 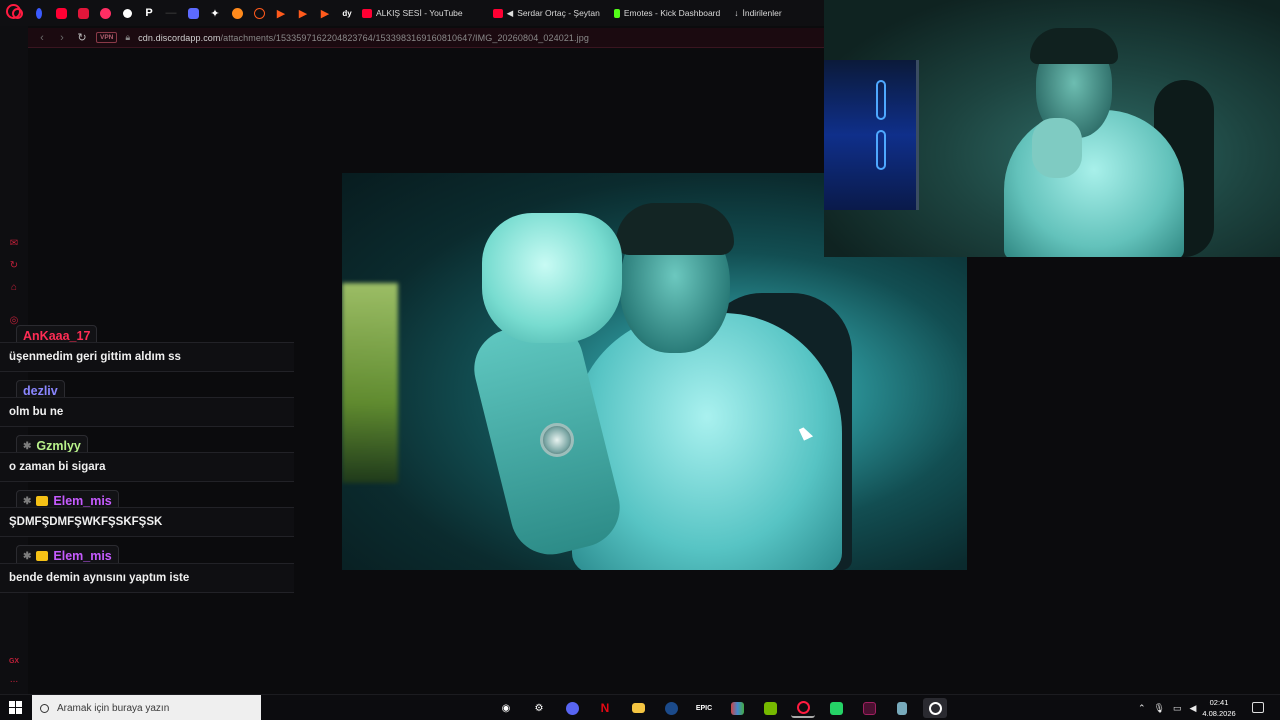 I want to click on taskbar-apps: ◉ ⚙ N EPIC, so click(x=720, y=708).